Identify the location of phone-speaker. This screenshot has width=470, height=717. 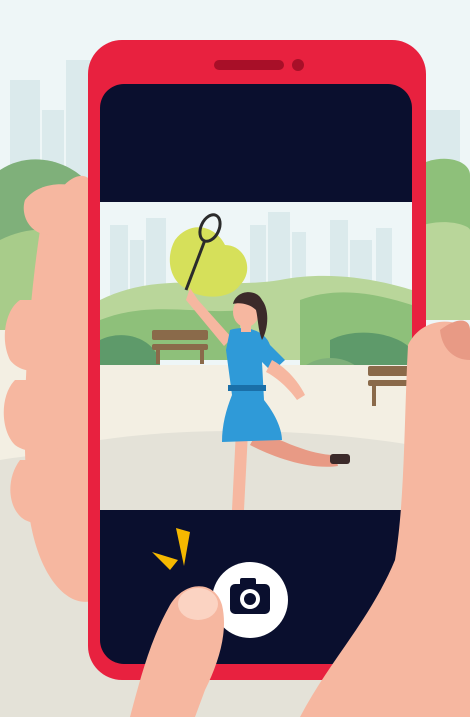
(249, 65).